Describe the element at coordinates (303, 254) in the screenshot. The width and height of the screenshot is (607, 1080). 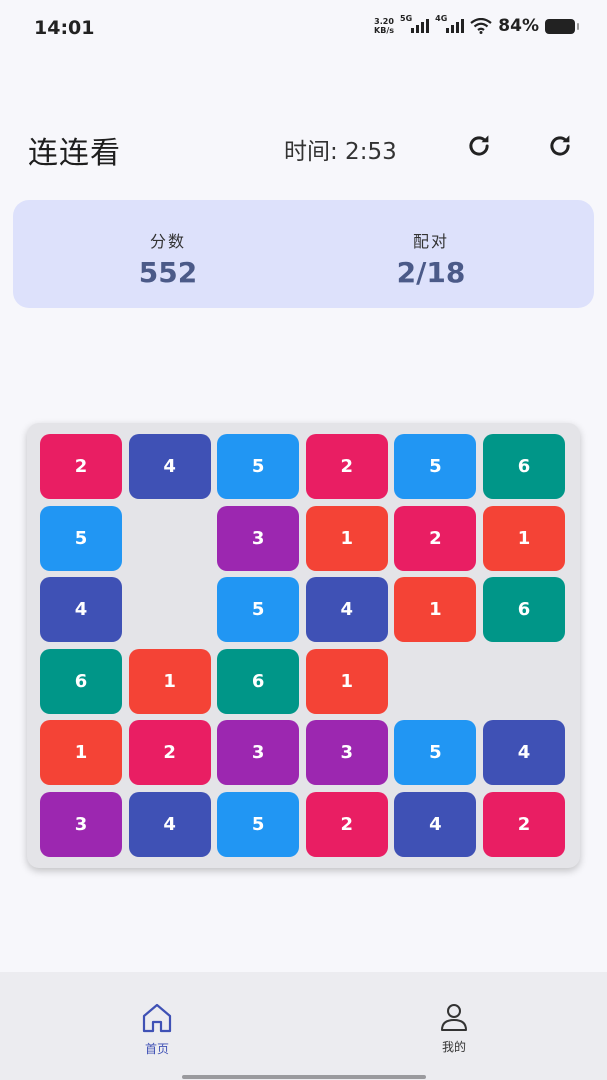
I see `score-card: 分数 552 配对 2/18` at that location.